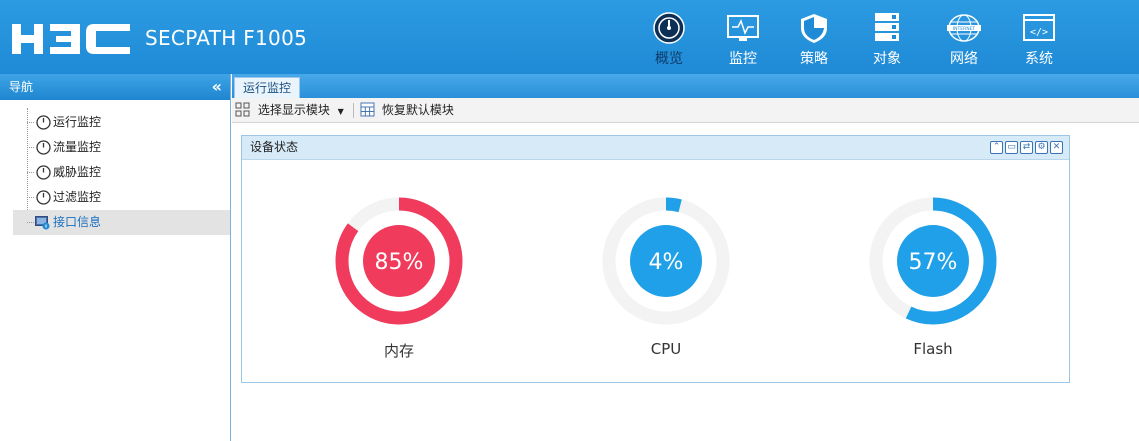 This screenshot has width=1139, height=441. I want to click on nav-label: 对象, so click(887, 59).